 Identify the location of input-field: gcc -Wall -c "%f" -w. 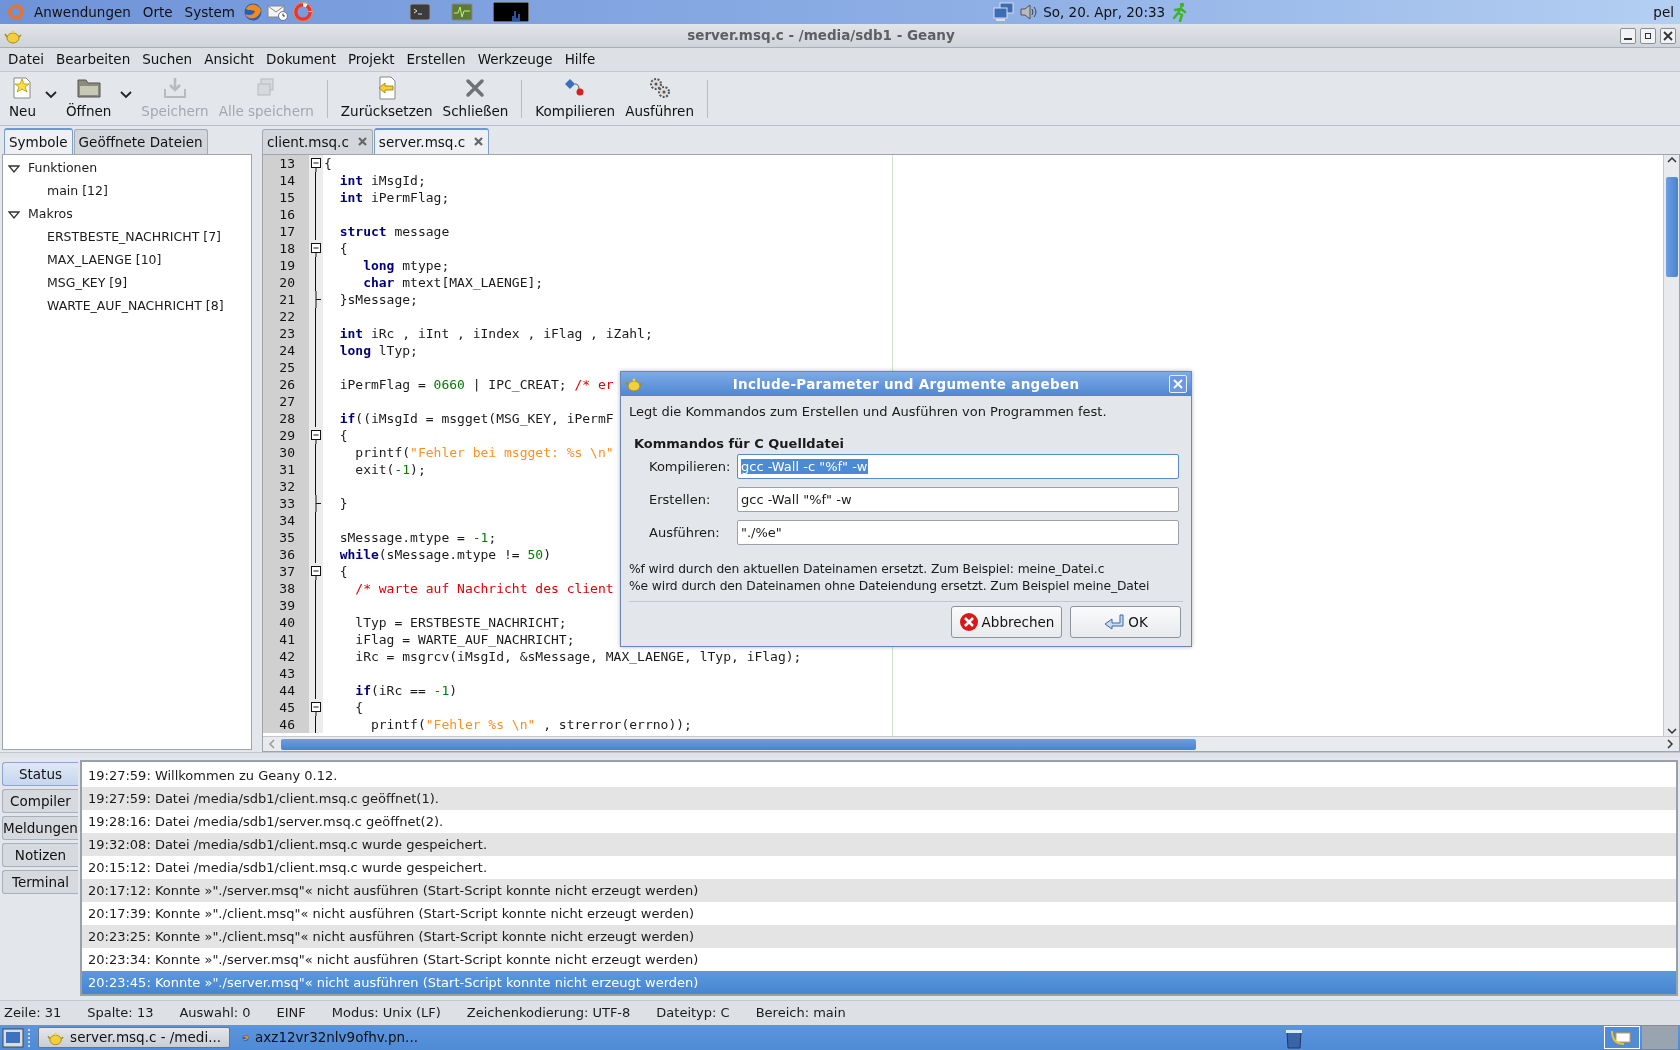
(958, 466).